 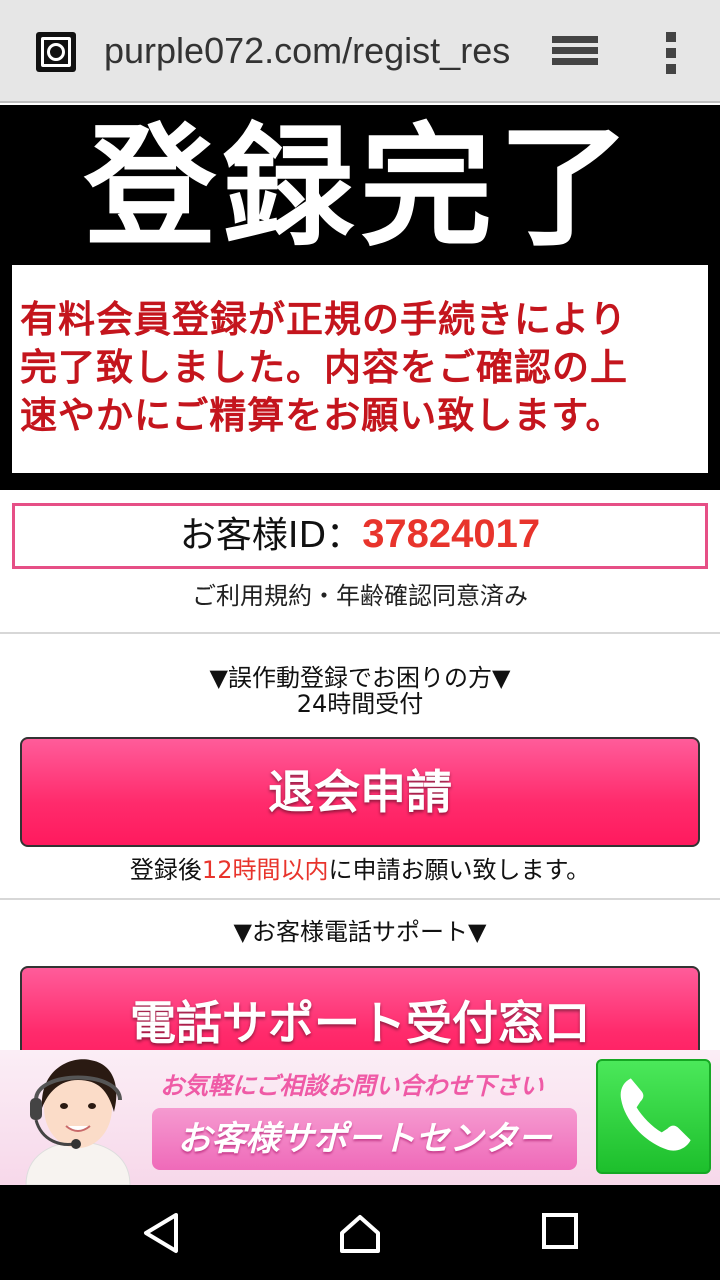 What do you see at coordinates (165, 870) in the screenshot?
I see `withdraw-note-before: 登録後` at bounding box center [165, 870].